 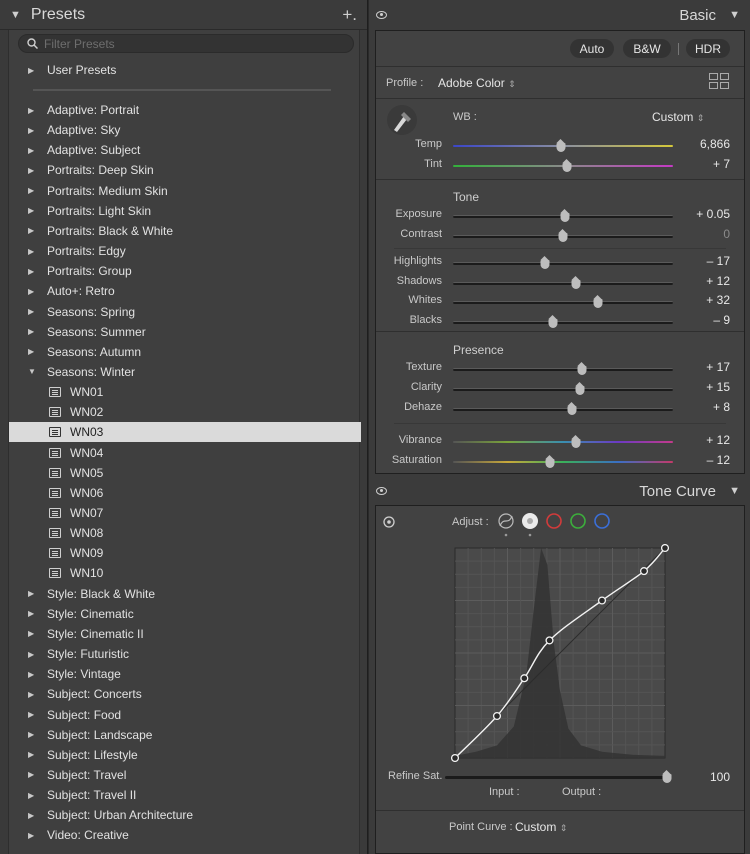 What do you see at coordinates (592, 48) in the screenshot?
I see `auto-button: Auto` at bounding box center [592, 48].